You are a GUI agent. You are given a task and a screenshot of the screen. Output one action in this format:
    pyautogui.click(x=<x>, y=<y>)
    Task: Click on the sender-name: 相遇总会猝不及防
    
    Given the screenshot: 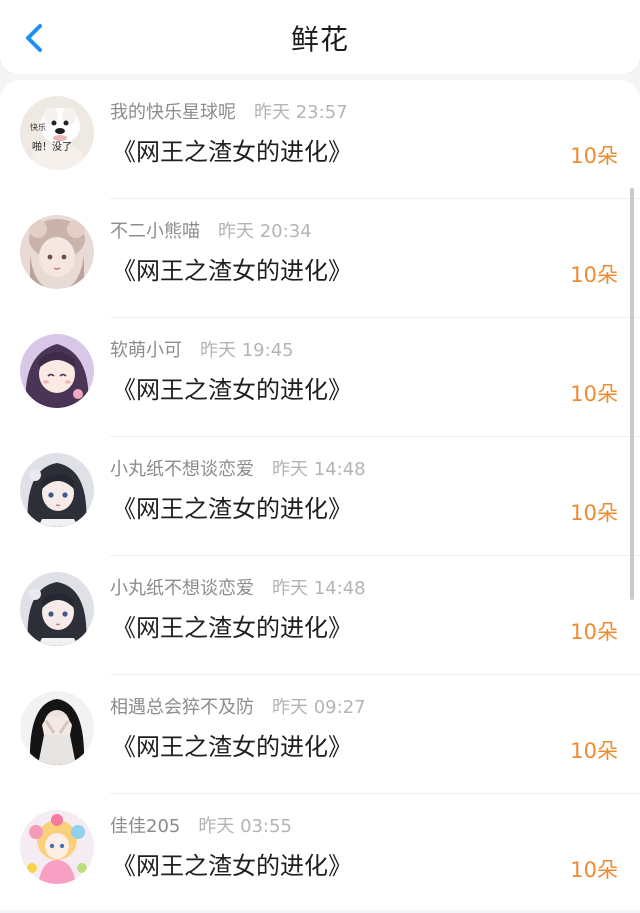 What is the action you would take?
    pyautogui.click(x=182, y=707)
    